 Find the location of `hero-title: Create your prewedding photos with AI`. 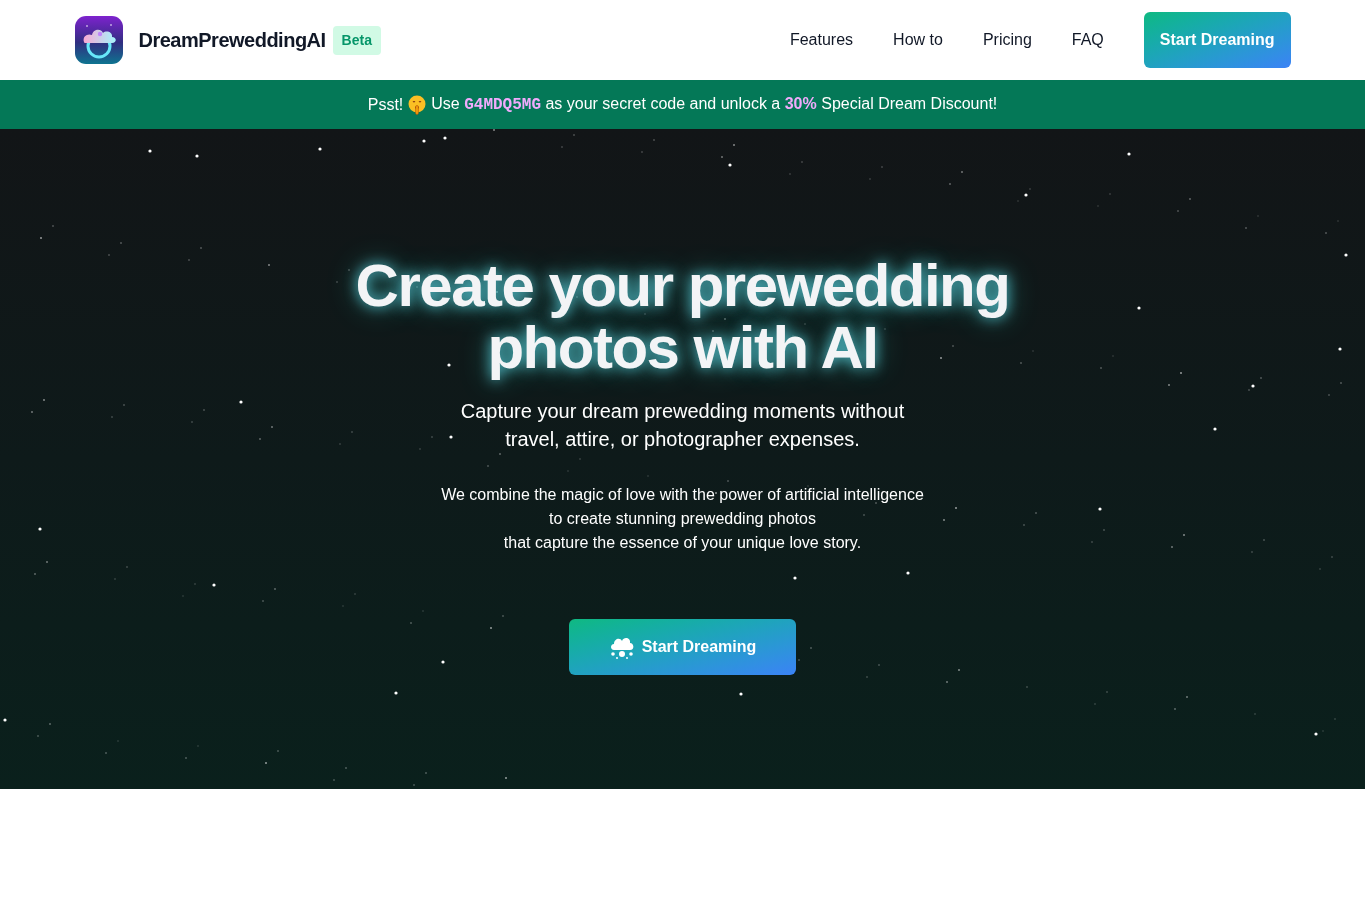

hero-title: Create your prewedding photos with AI is located at coordinates (682, 317).